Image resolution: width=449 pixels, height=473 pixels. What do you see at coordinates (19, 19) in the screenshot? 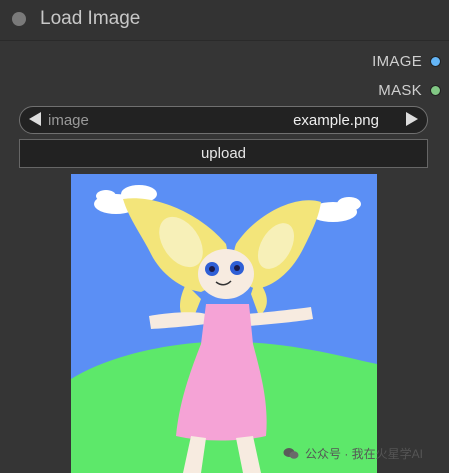
I see `collapse-toggle-icon` at bounding box center [19, 19].